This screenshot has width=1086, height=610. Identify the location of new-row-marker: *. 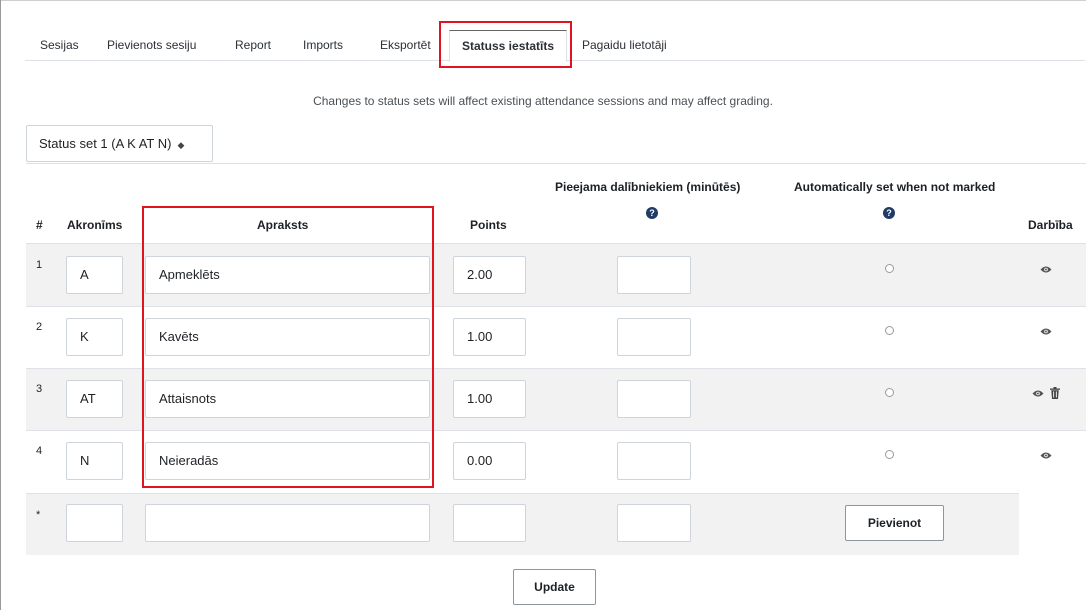
(38, 515).